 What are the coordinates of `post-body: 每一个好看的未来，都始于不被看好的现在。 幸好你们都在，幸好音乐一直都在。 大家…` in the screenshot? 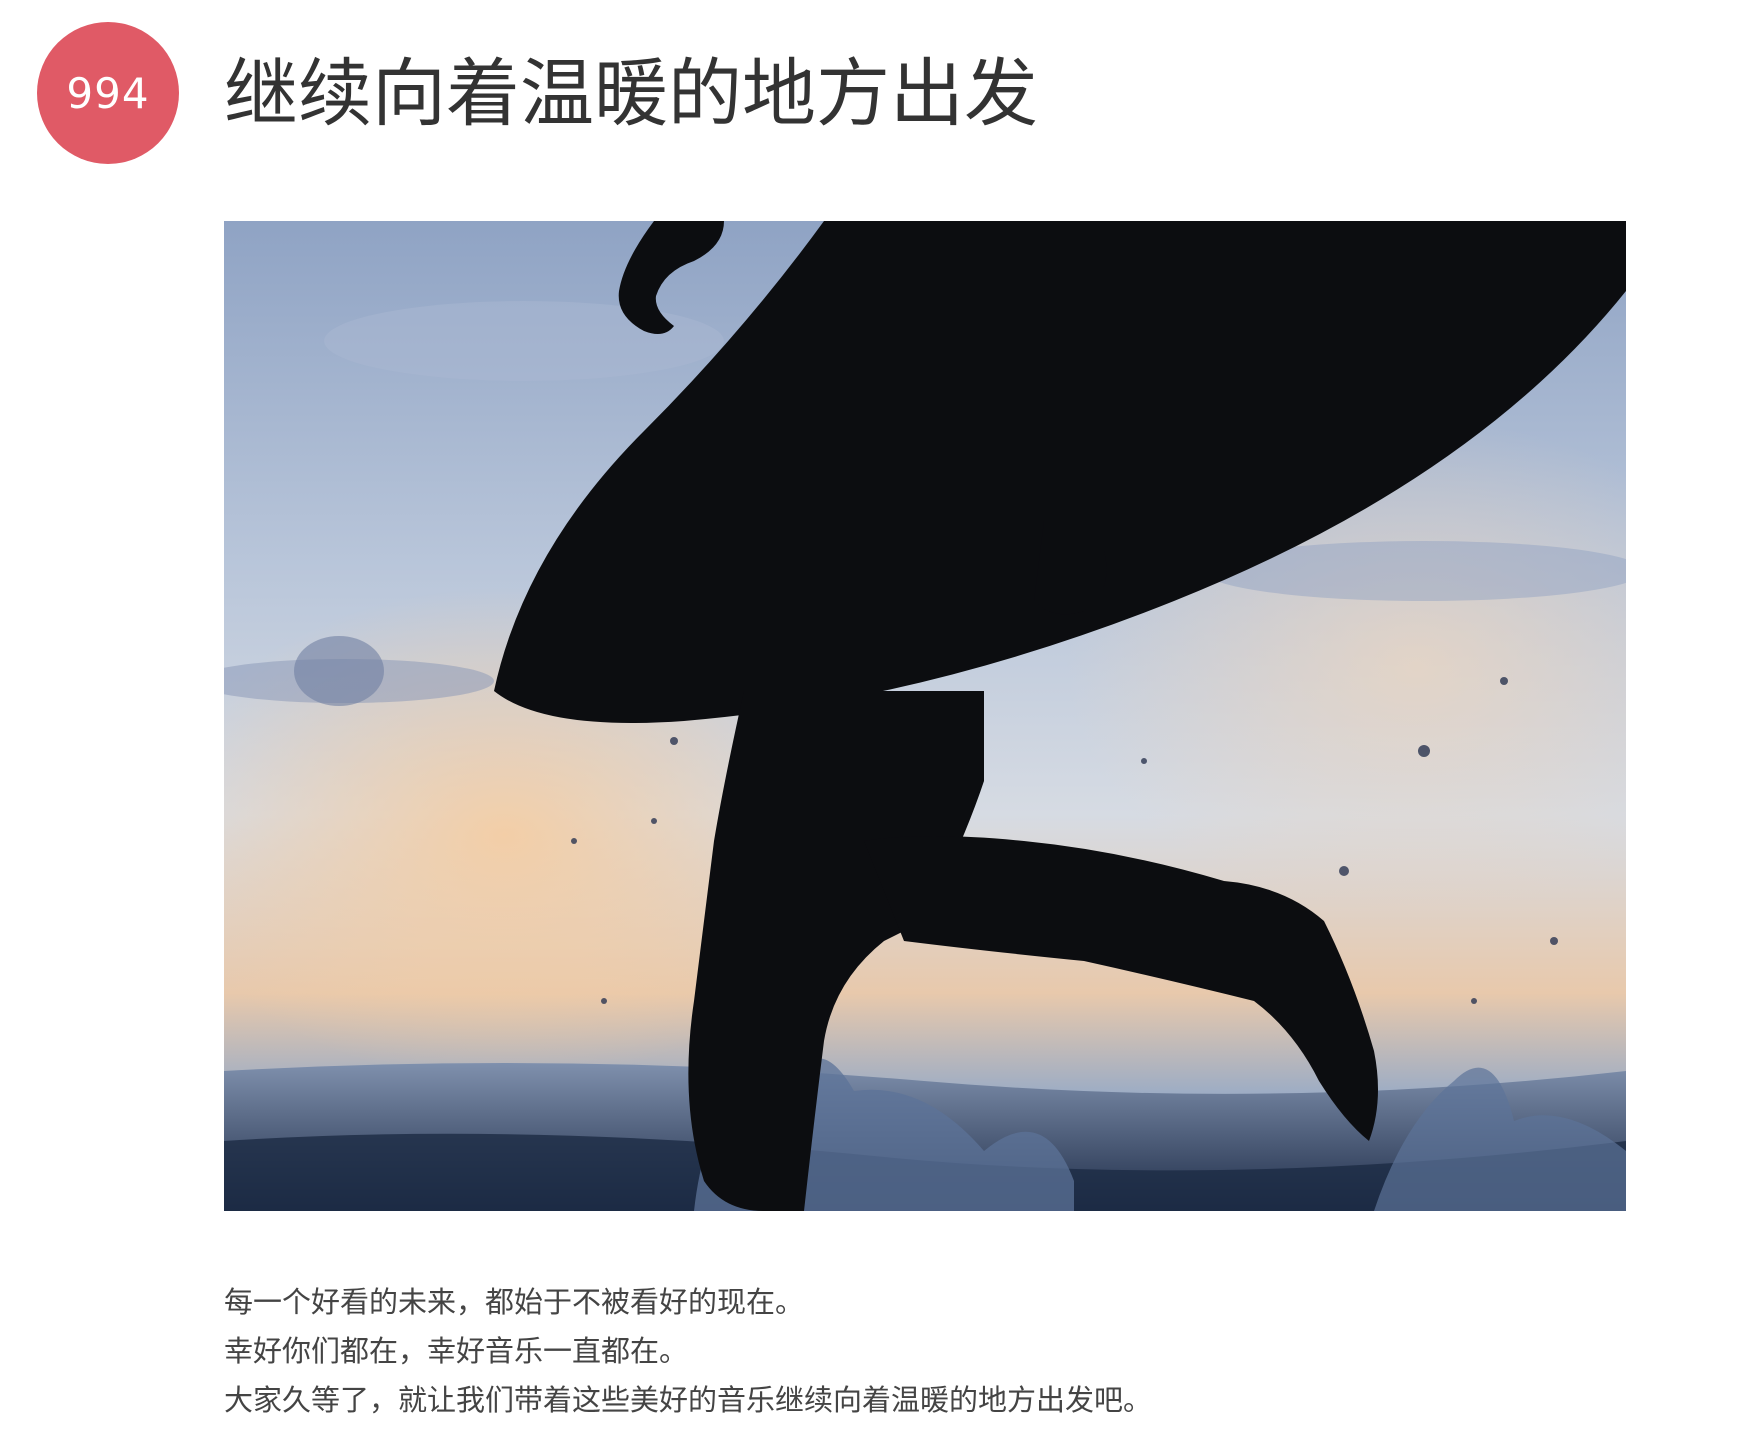 It's located at (925, 1351).